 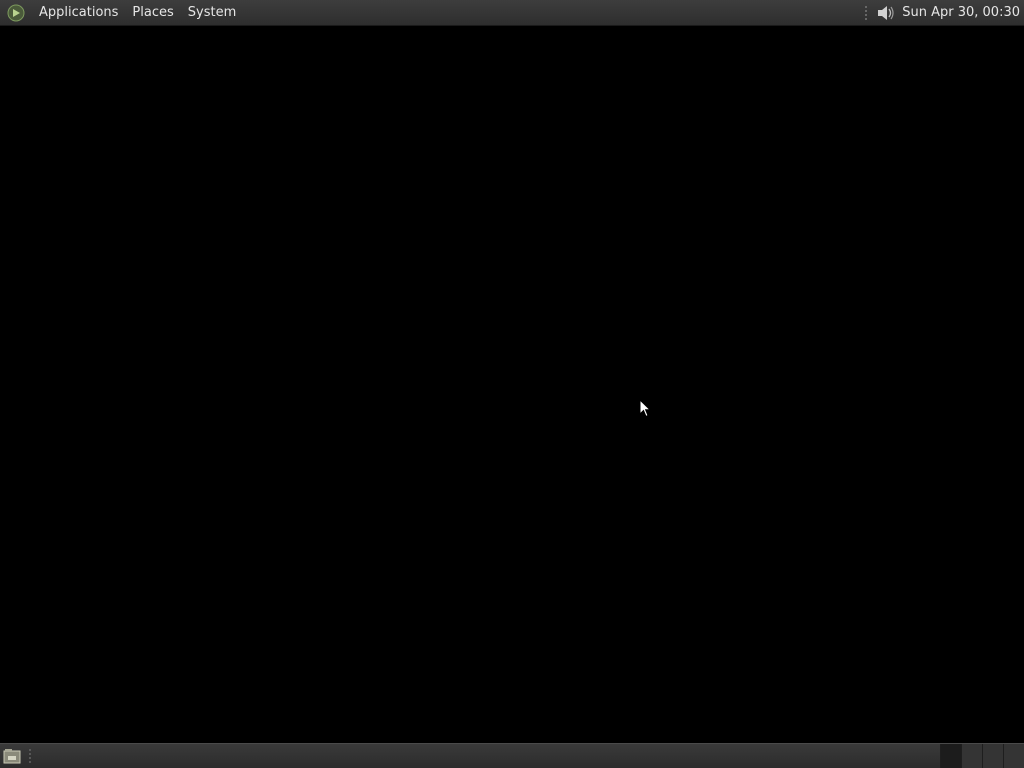 I want to click on workspace-switcher, so click(x=982, y=756).